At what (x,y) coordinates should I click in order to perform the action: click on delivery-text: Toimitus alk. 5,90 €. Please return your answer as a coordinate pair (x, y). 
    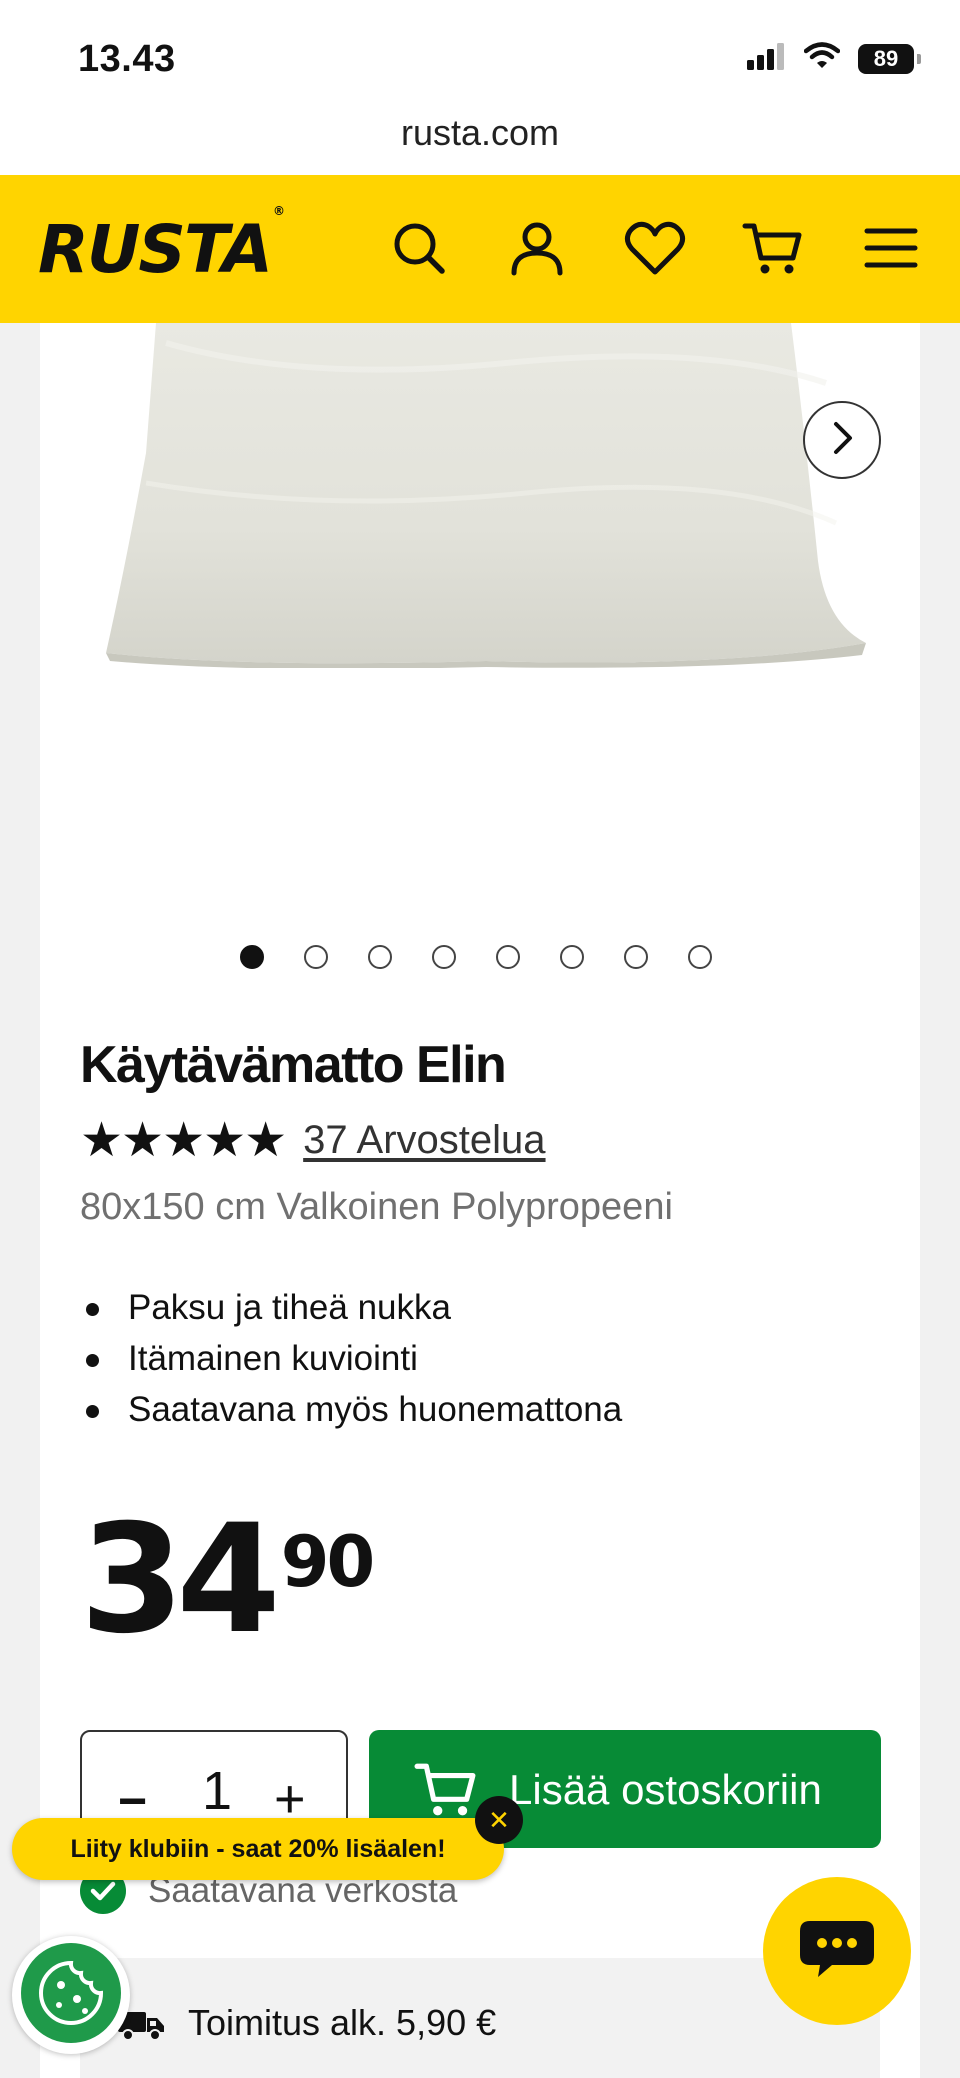
    Looking at the image, I should click on (342, 2022).